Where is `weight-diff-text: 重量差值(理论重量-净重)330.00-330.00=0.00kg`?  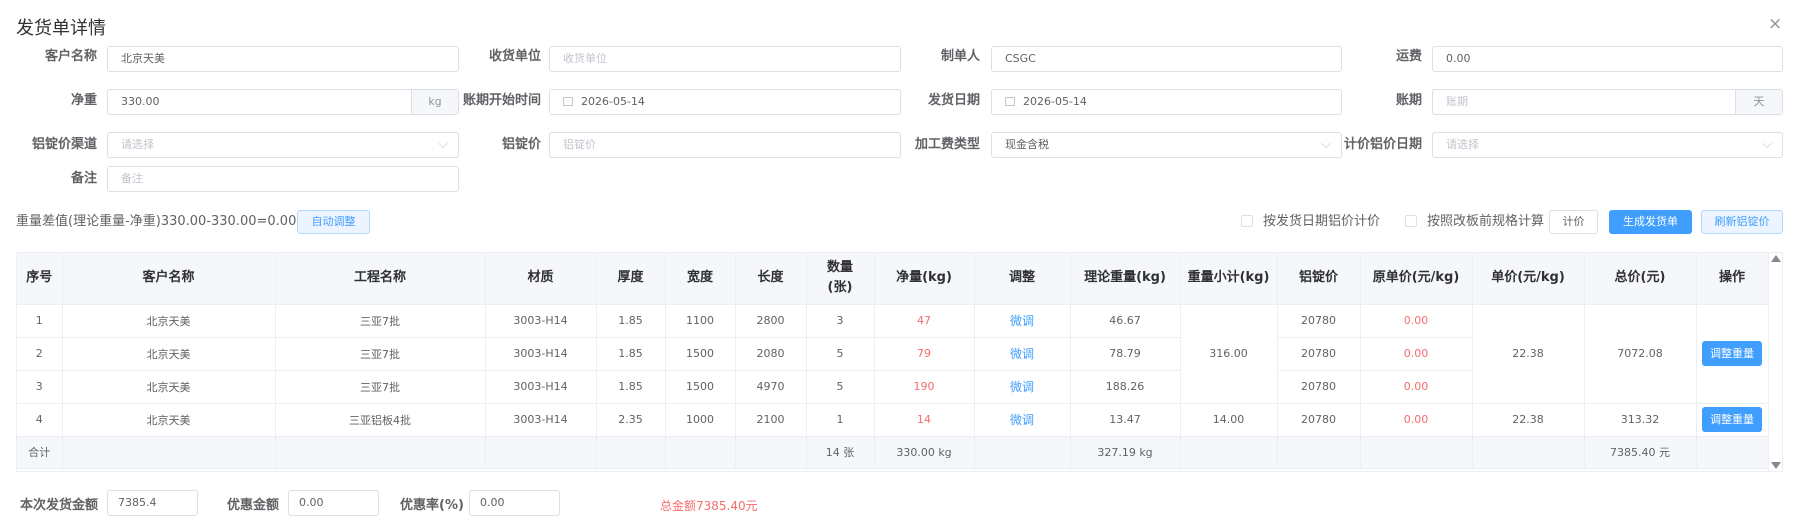
weight-diff-text: 重量差值(理论重量-净重)330.00-330.00=0.00kg is located at coordinates (164, 221).